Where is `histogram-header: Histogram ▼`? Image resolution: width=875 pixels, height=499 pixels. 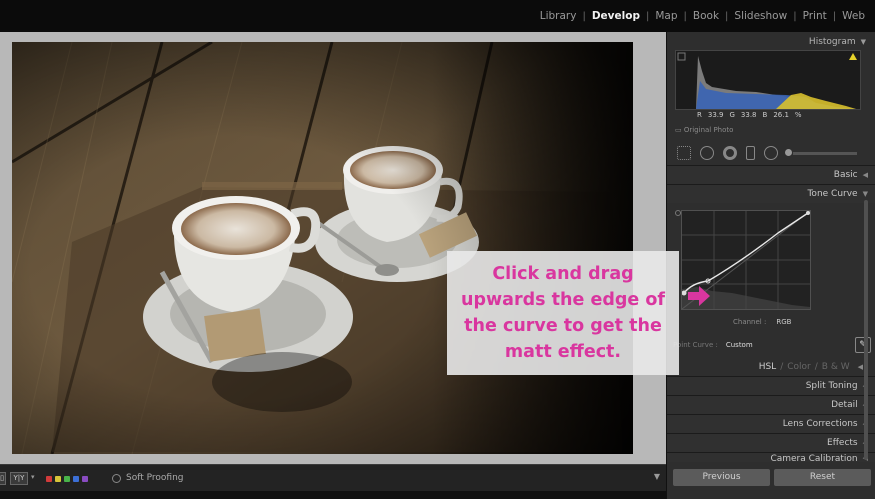
histogram-header: Histogram ▼ is located at coordinates (771, 41).